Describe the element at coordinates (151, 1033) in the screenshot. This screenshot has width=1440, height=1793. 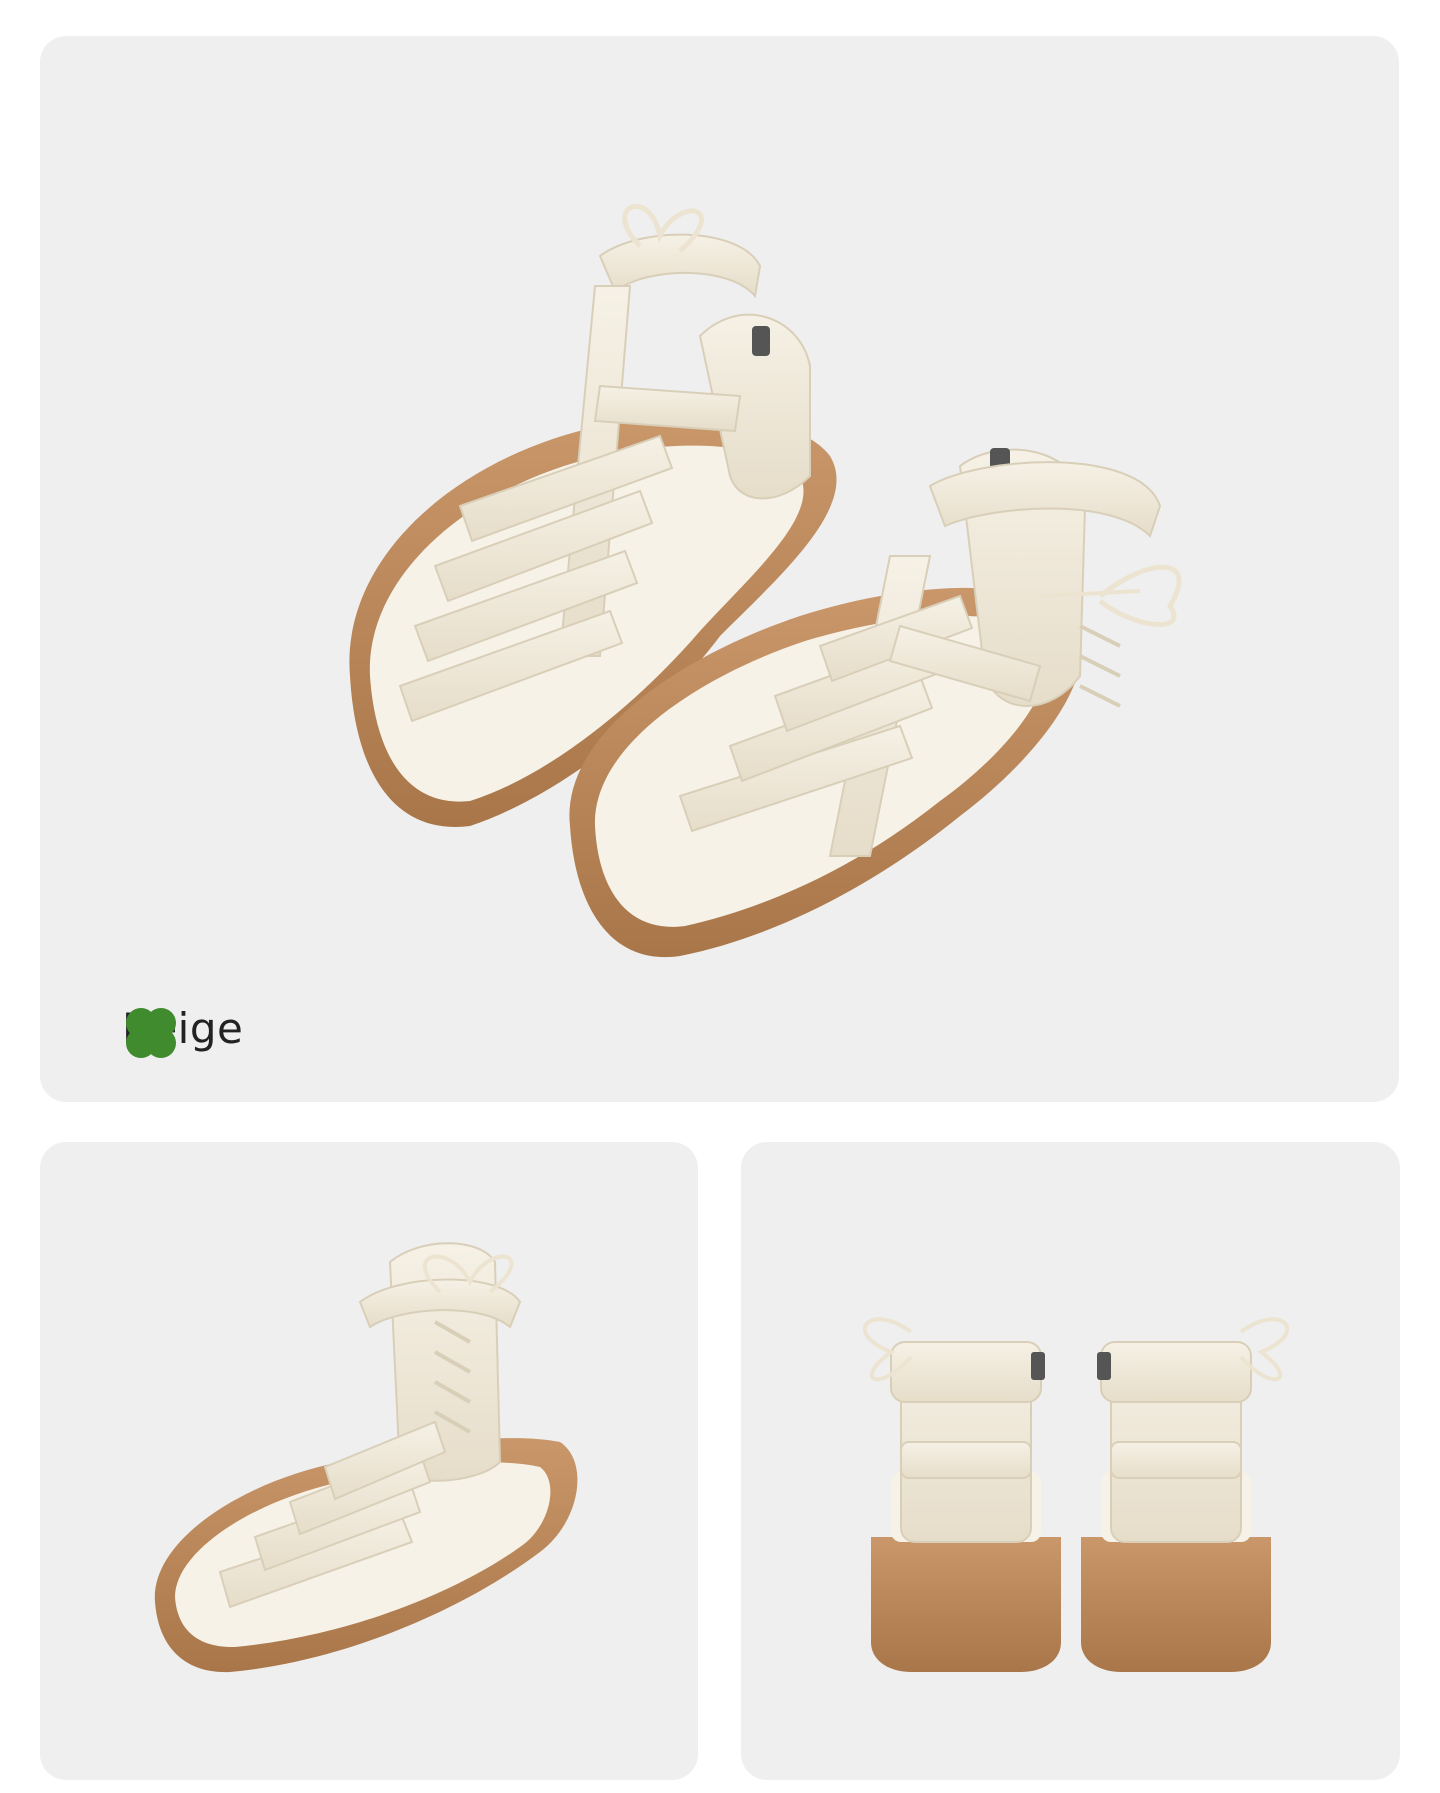
I see `clover-icon` at that location.